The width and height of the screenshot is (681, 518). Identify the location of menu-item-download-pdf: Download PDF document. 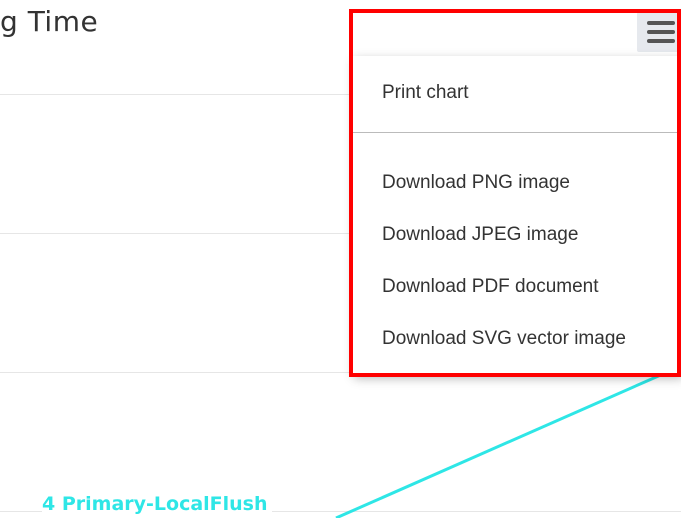
(490, 287).